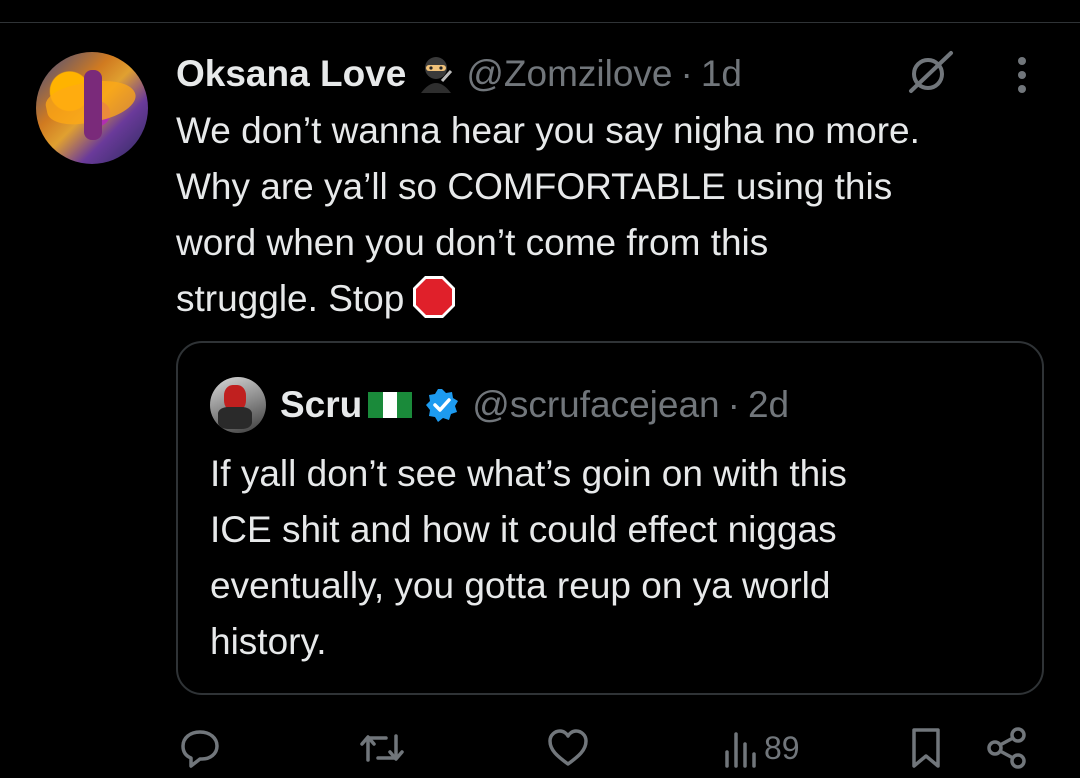 This screenshot has height=778, width=1080. Describe the element at coordinates (569, 74) in the screenshot. I see `author-handle: @Zomzilove` at that location.